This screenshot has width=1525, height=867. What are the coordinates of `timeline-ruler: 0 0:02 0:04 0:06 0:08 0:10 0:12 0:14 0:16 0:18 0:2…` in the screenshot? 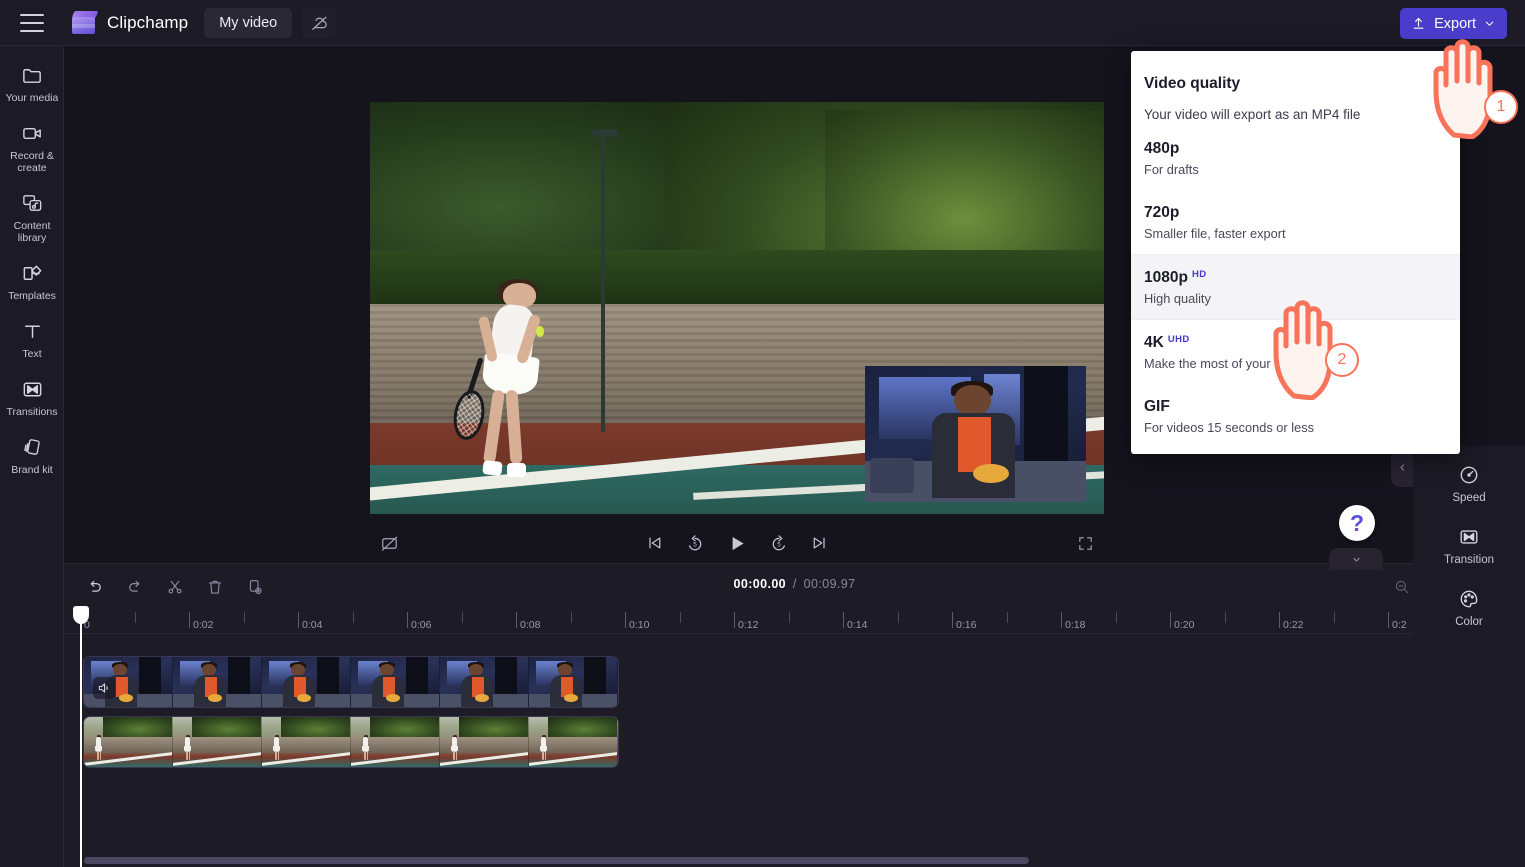 It's located at (794, 621).